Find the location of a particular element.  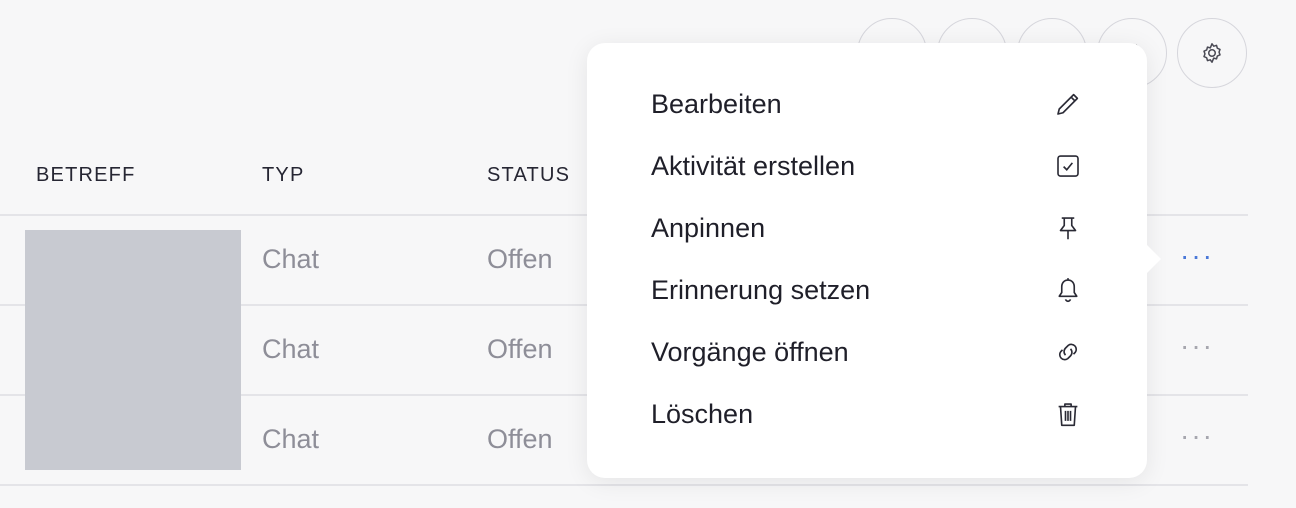

column-header-status: STATUS is located at coordinates (528, 175).